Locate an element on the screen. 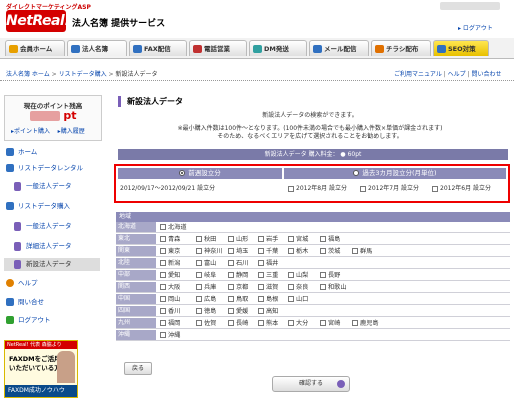 The image size is (514, 400). prefecture-option: 長野 is located at coordinates (330, 275).